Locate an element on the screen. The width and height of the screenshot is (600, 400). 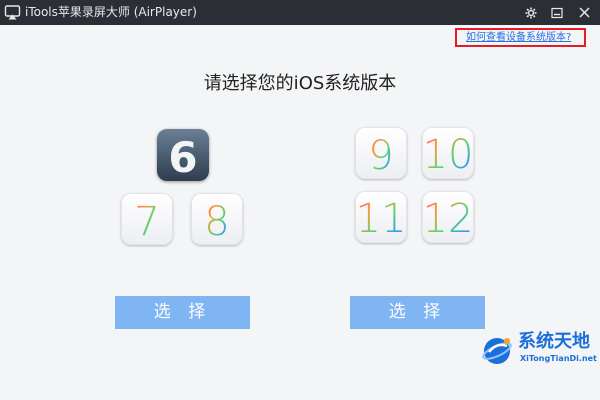
watermark: 系统天地 XiTongTianDi.net is located at coordinates (539, 351).